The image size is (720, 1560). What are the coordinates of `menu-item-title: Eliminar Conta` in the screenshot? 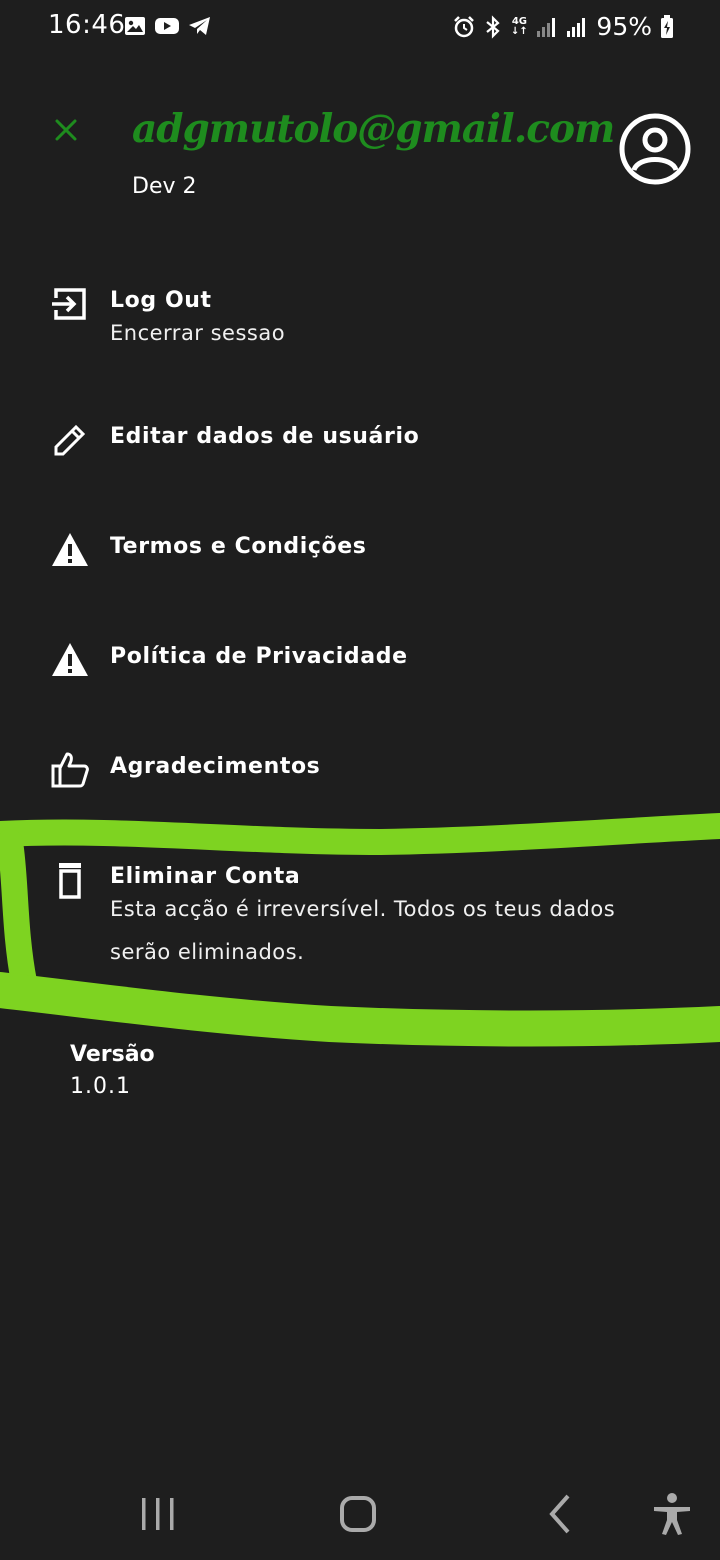 It's located at (205, 876).